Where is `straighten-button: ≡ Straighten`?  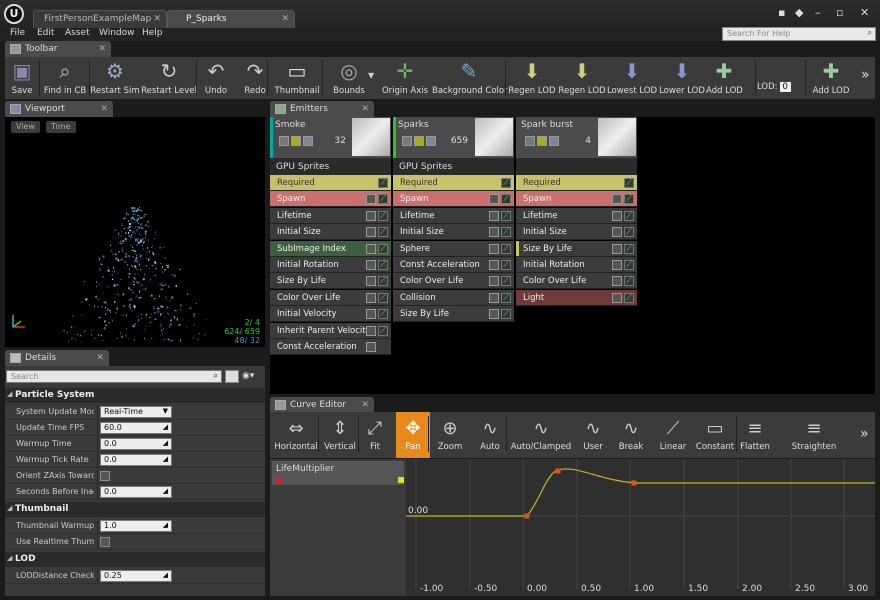
straighten-button: ≡ Straighten is located at coordinates (814, 435).